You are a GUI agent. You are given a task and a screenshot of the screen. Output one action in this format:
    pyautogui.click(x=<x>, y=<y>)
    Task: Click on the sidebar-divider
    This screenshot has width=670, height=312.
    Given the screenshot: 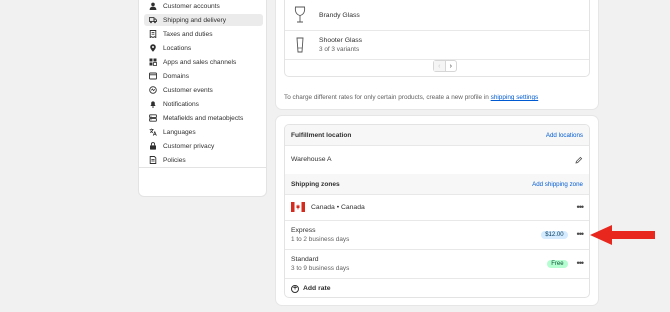 What is the action you would take?
    pyautogui.click(x=202, y=167)
    